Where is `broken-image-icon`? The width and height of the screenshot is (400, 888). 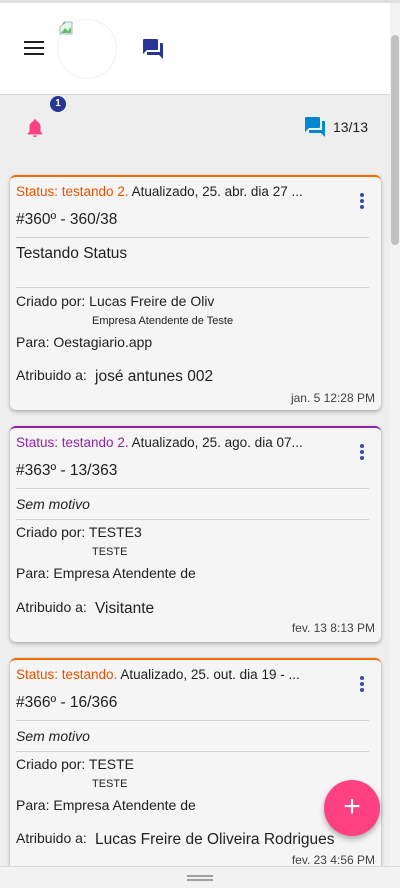 broken-image-icon is located at coordinates (66, 28).